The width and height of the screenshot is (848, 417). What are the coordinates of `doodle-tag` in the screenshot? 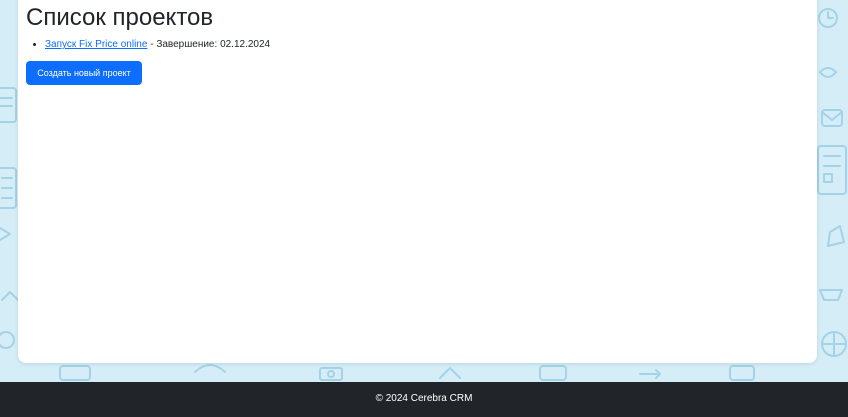 It's located at (836, 236).